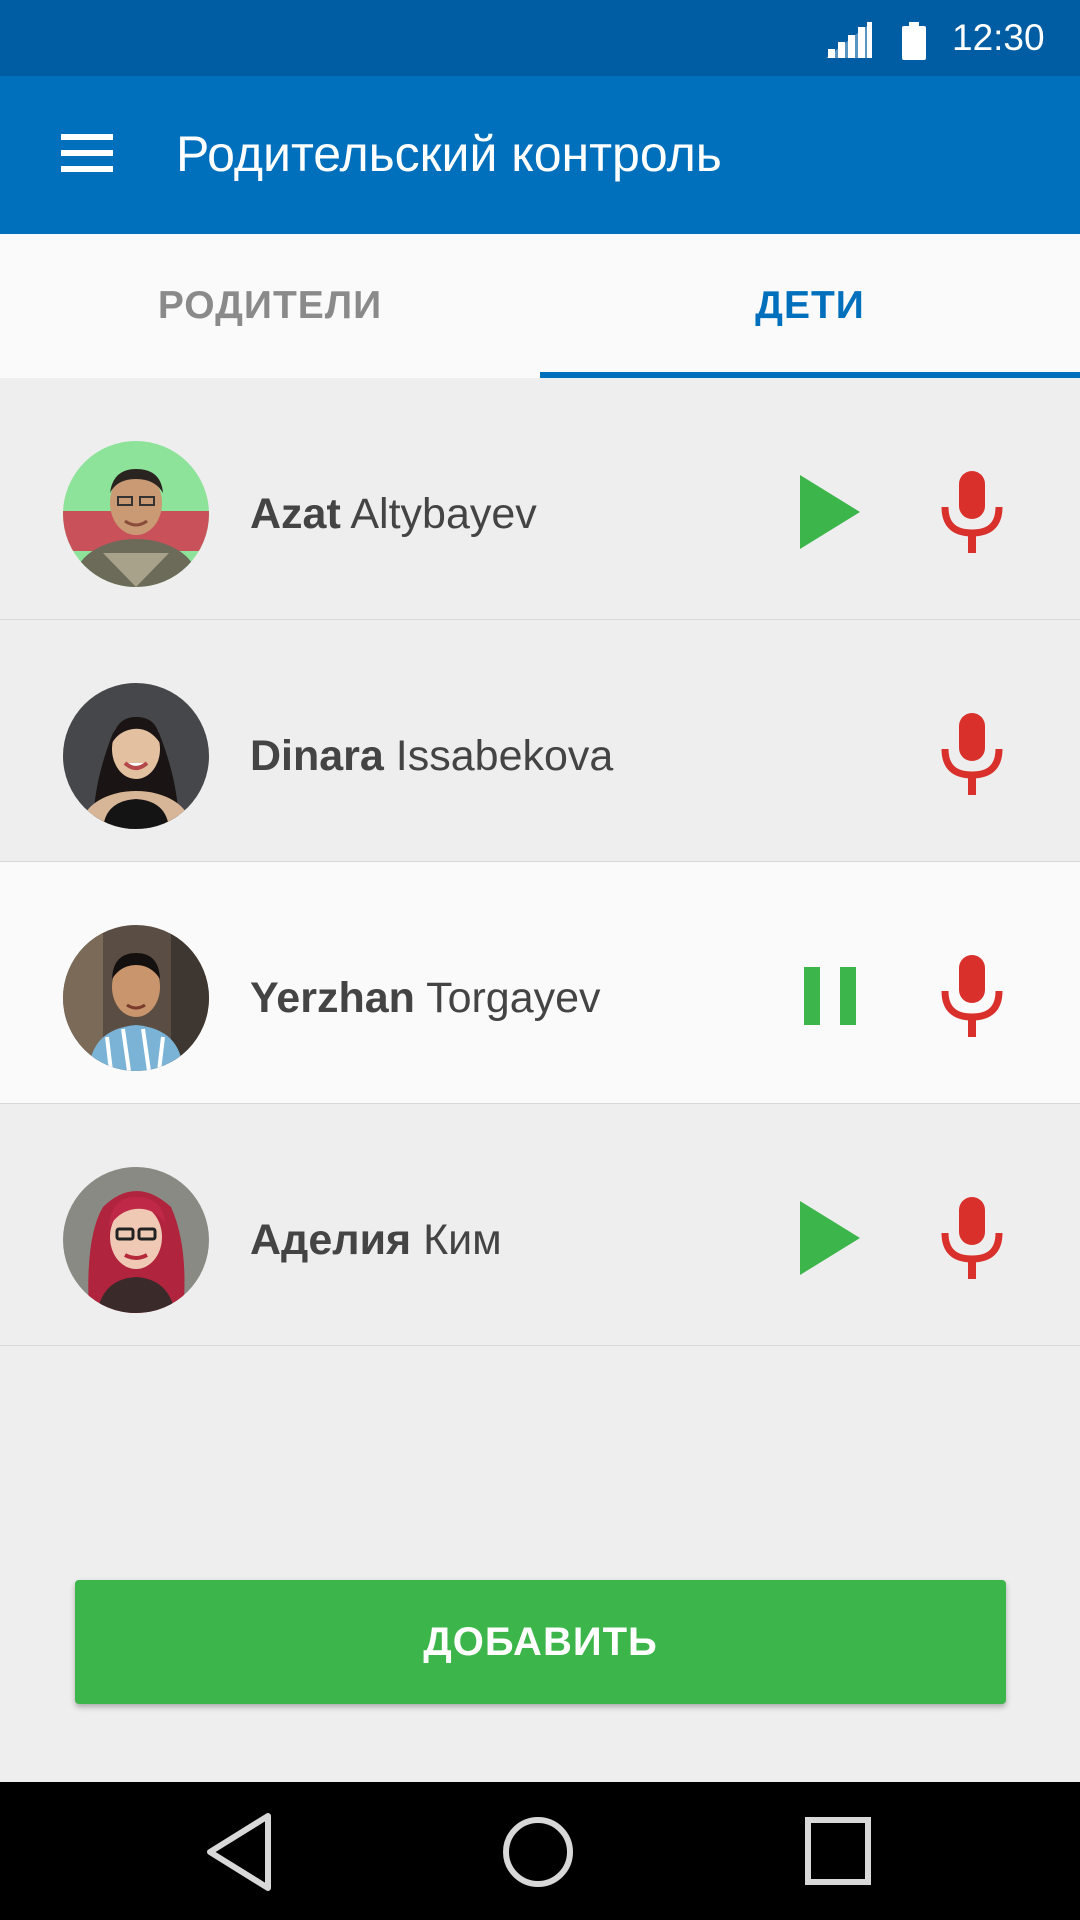 Image resolution: width=1080 pixels, height=1920 pixels. What do you see at coordinates (540, 38) in the screenshot?
I see `status-bar: 12:30` at bounding box center [540, 38].